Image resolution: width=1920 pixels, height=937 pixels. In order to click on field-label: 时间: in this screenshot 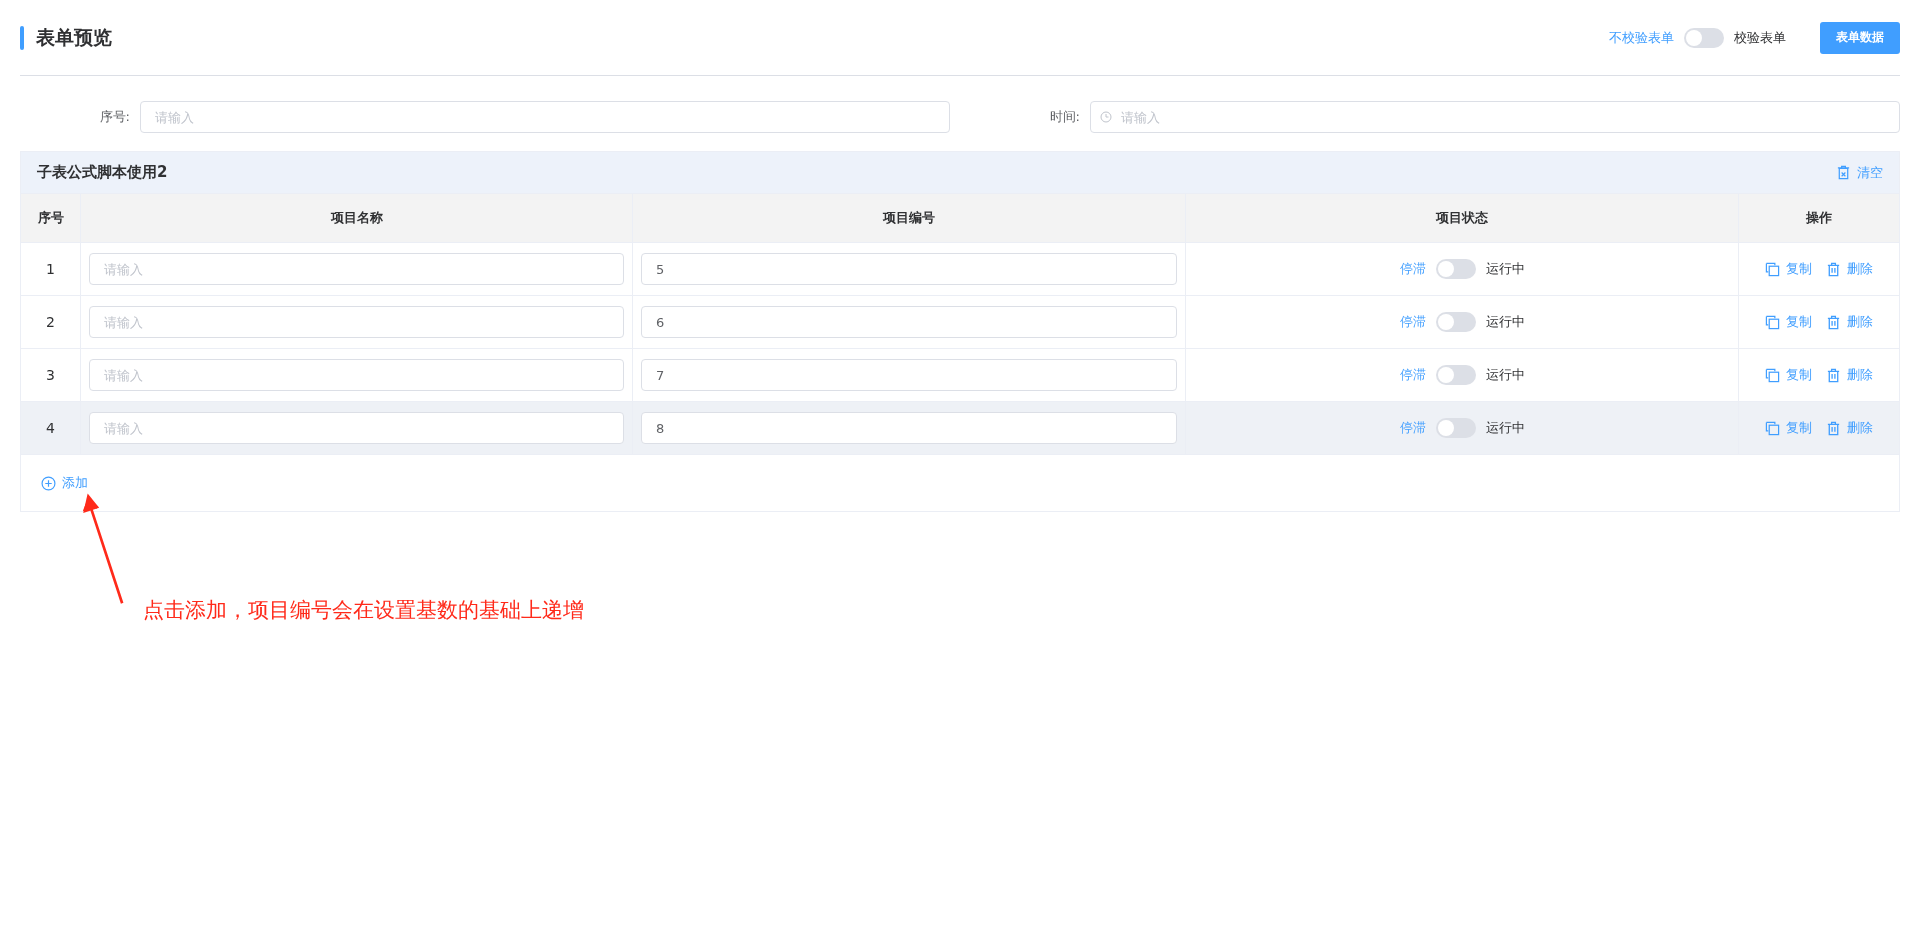, I will do `click(1064, 117)`.